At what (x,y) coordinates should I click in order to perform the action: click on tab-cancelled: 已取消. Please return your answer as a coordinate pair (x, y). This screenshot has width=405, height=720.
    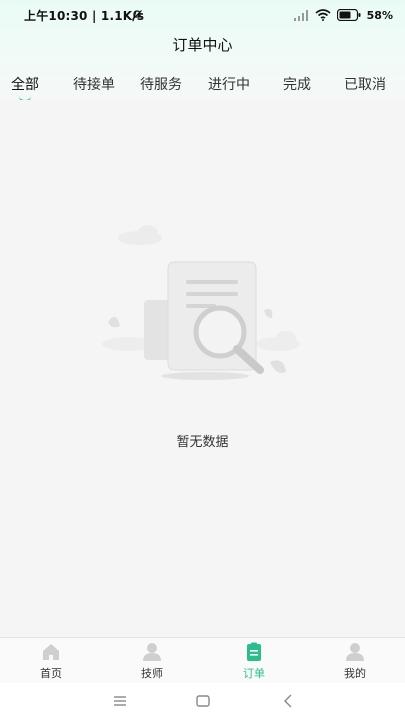
    Looking at the image, I should click on (365, 84).